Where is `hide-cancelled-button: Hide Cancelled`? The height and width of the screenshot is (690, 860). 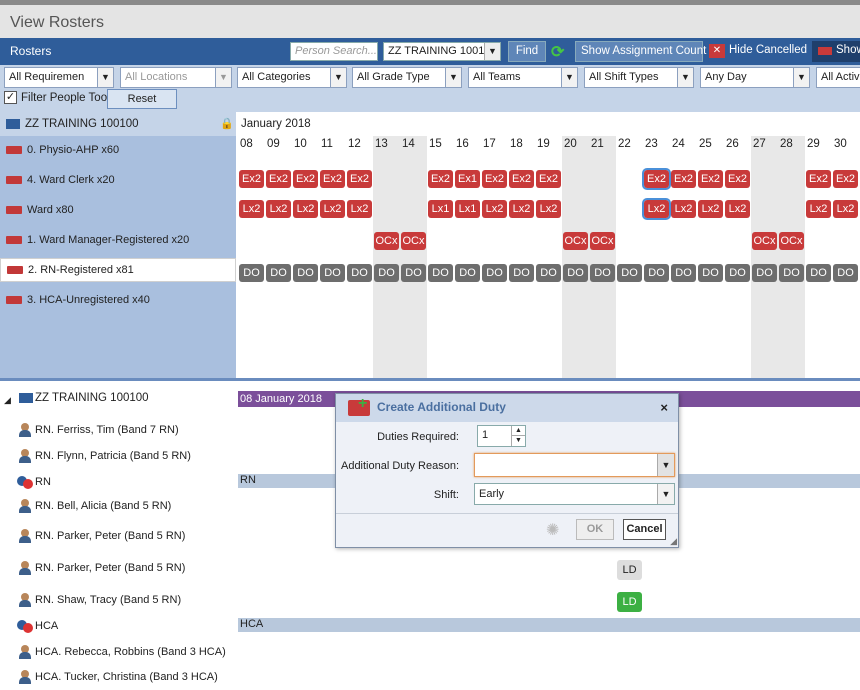
hide-cancelled-button: Hide Cancelled is located at coordinates (768, 50).